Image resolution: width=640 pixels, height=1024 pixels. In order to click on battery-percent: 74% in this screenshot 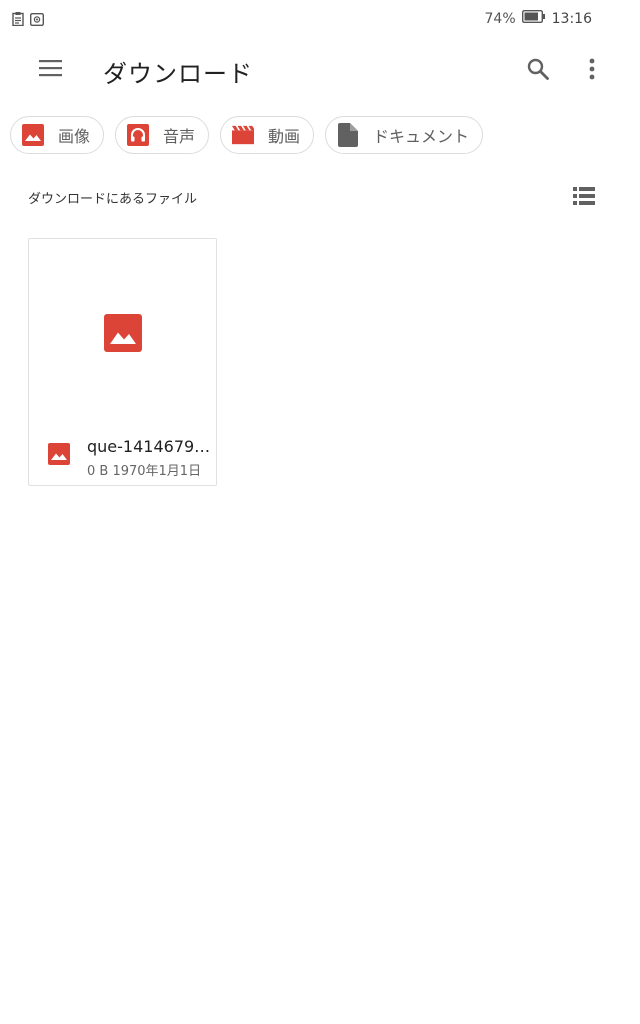, I will do `click(500, 18)`.